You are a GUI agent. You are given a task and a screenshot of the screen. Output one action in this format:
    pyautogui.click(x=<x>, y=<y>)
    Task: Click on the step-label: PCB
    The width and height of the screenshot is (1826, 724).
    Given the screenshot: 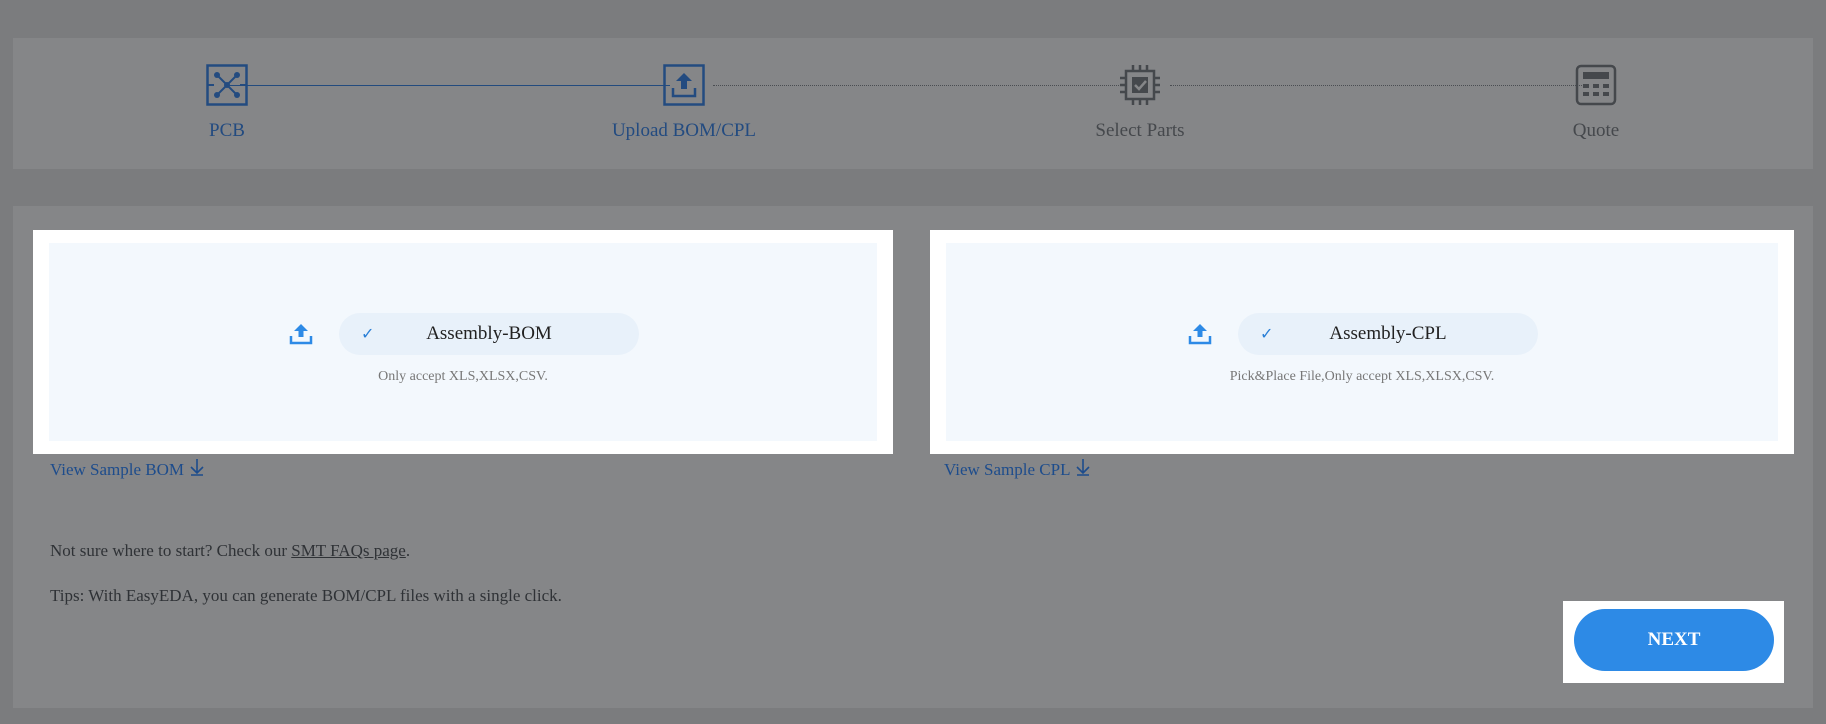 What is the action you would take?
    pyautogui.click(x=227, y=130)
    